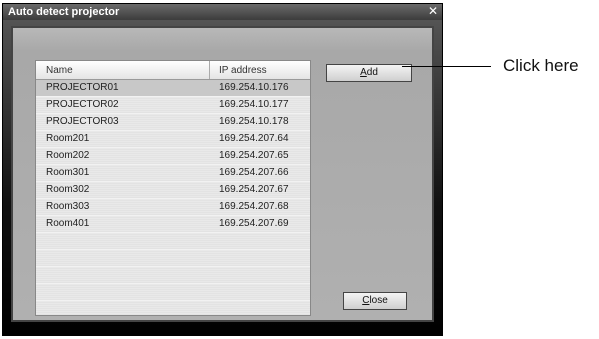 The width and height of the screenshot is (599, 339). I want to click on column-separator, so click(209, 70).